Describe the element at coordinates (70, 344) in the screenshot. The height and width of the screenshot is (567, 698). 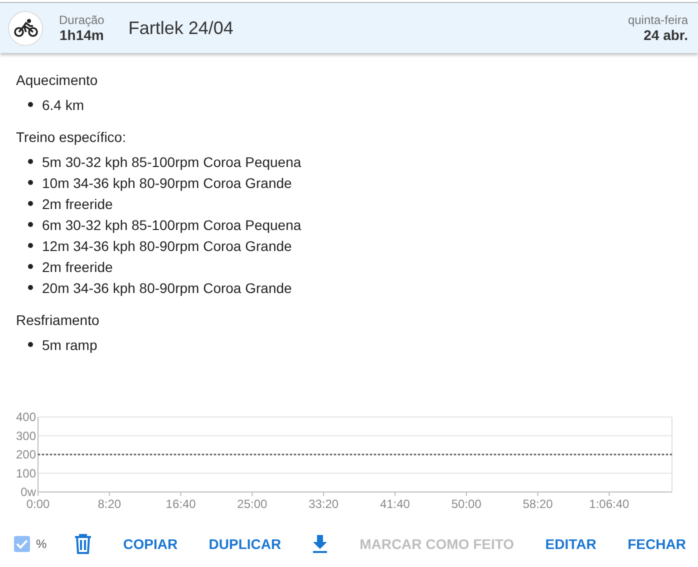
I see `step-text: 5m ramp` at that location.